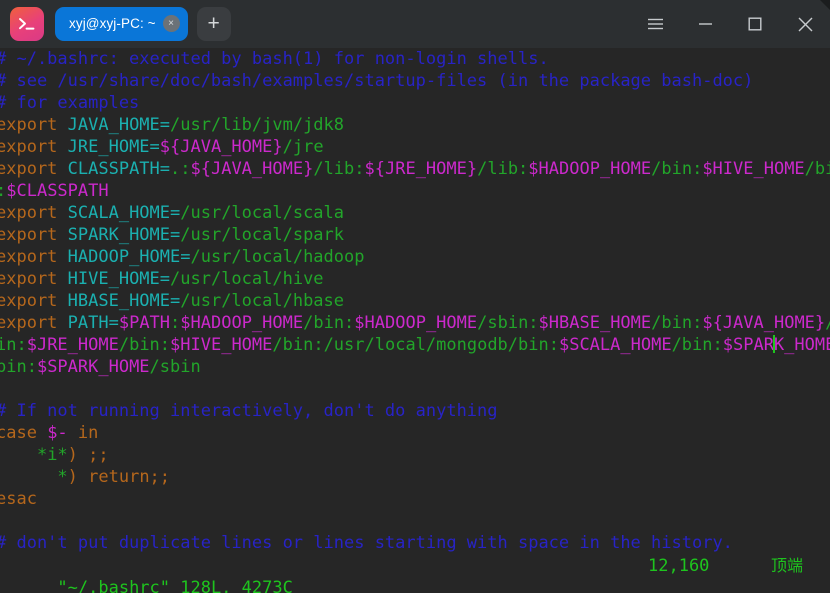 This screenshot has width=830, height=593. What do you see at coordinates (52, 455) in the screenshot?
I see `code-token: *i*` at bounding box center [52, 455].